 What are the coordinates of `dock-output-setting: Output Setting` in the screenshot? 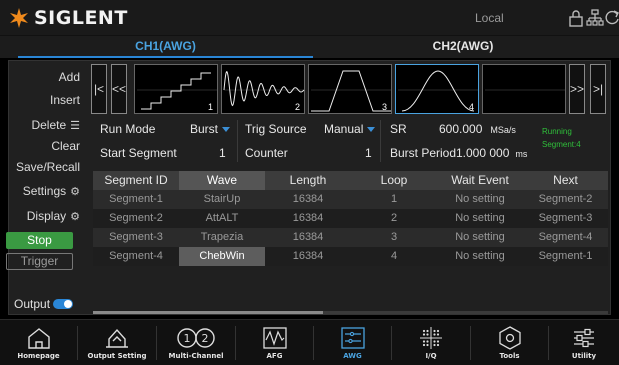 It's located at (117, 342).